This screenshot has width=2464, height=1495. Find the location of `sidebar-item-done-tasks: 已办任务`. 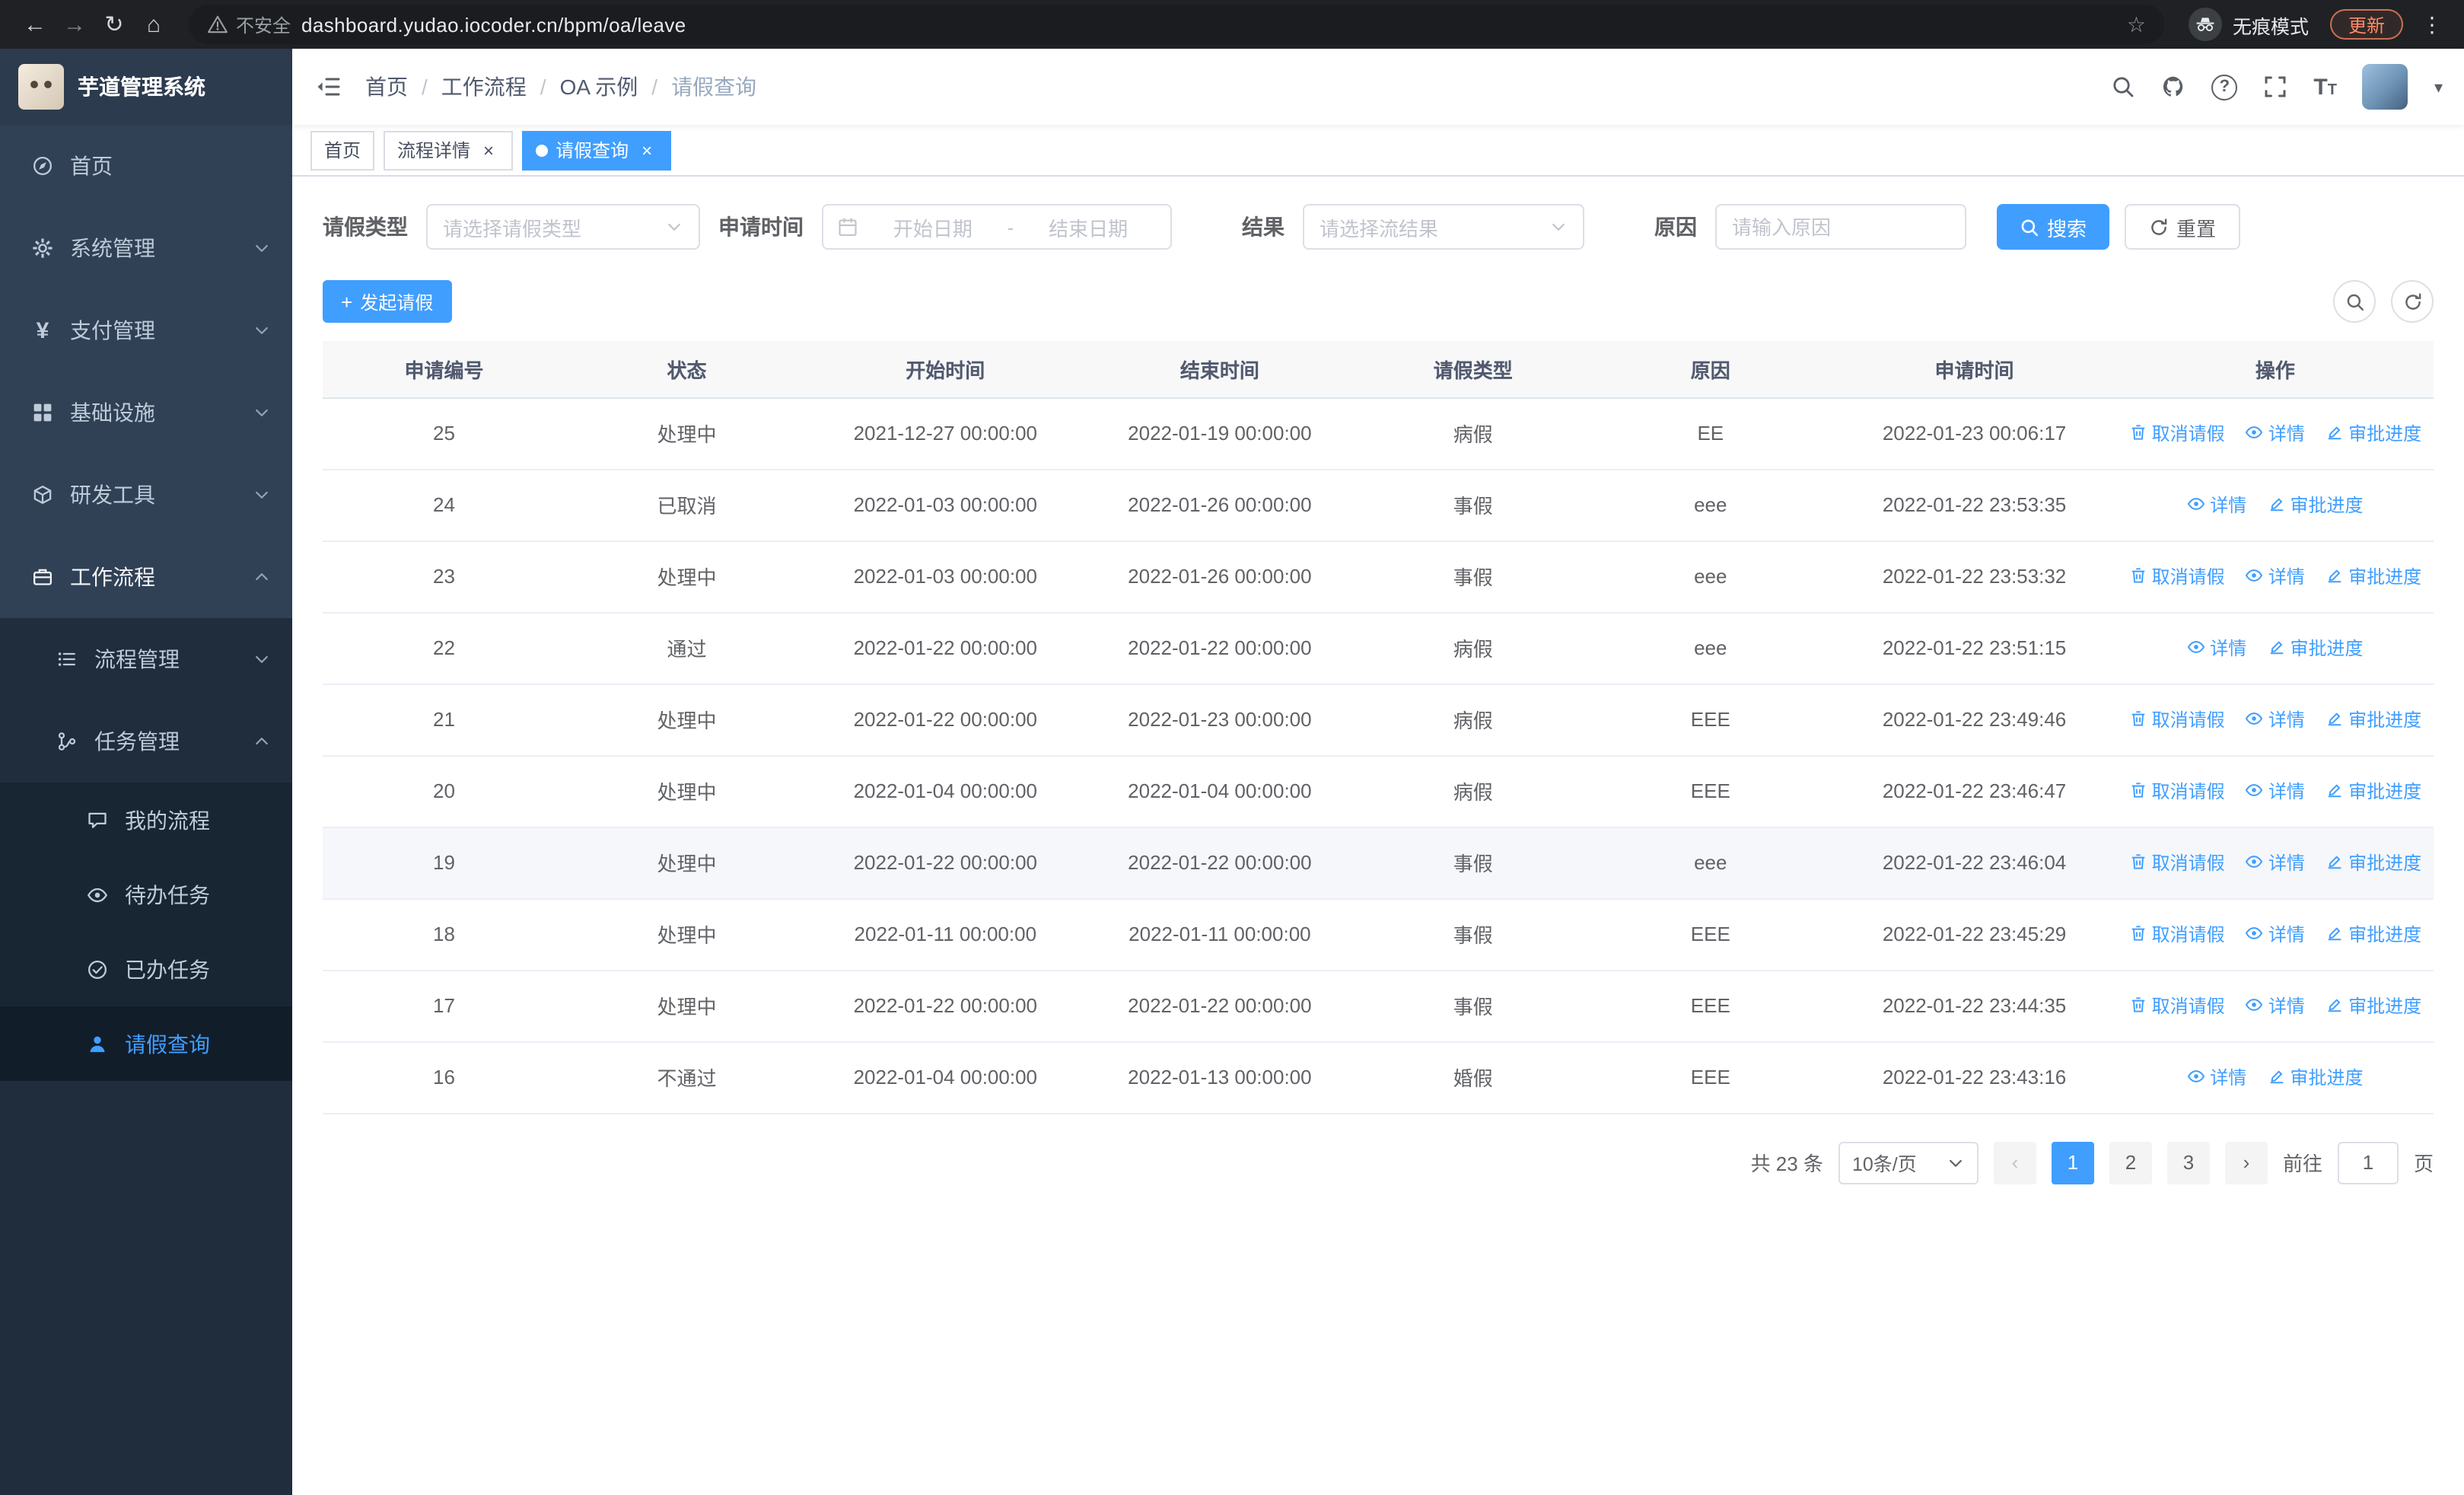

sidebar-item-done-tasks: 已办任务 is located at coordinates (146, 969).